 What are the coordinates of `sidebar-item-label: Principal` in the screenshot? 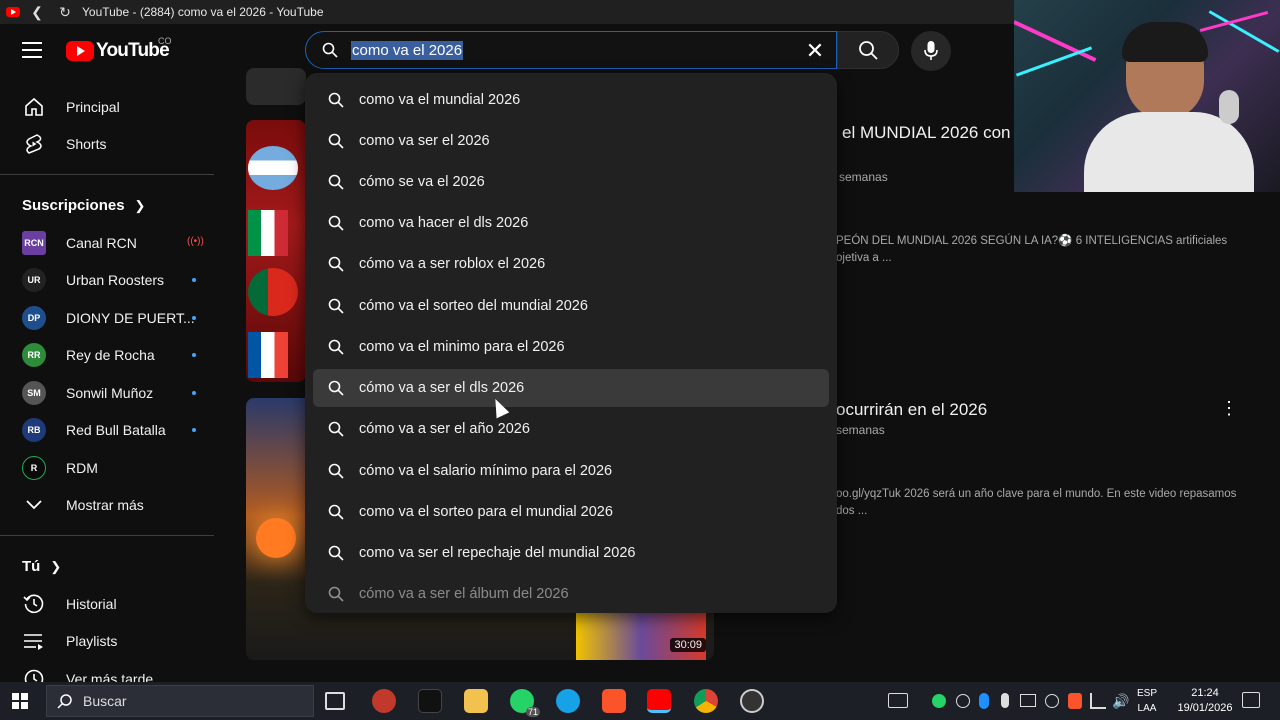 It's located at (93, 107).